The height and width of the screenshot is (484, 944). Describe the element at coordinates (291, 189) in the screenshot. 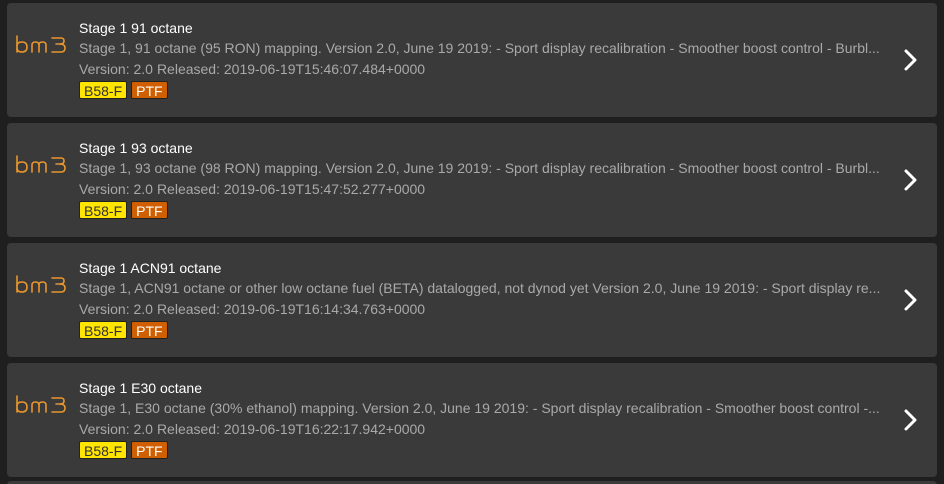

I see `map-released: Released: 2019-06-19T15:47:52.277+0000` at that location.